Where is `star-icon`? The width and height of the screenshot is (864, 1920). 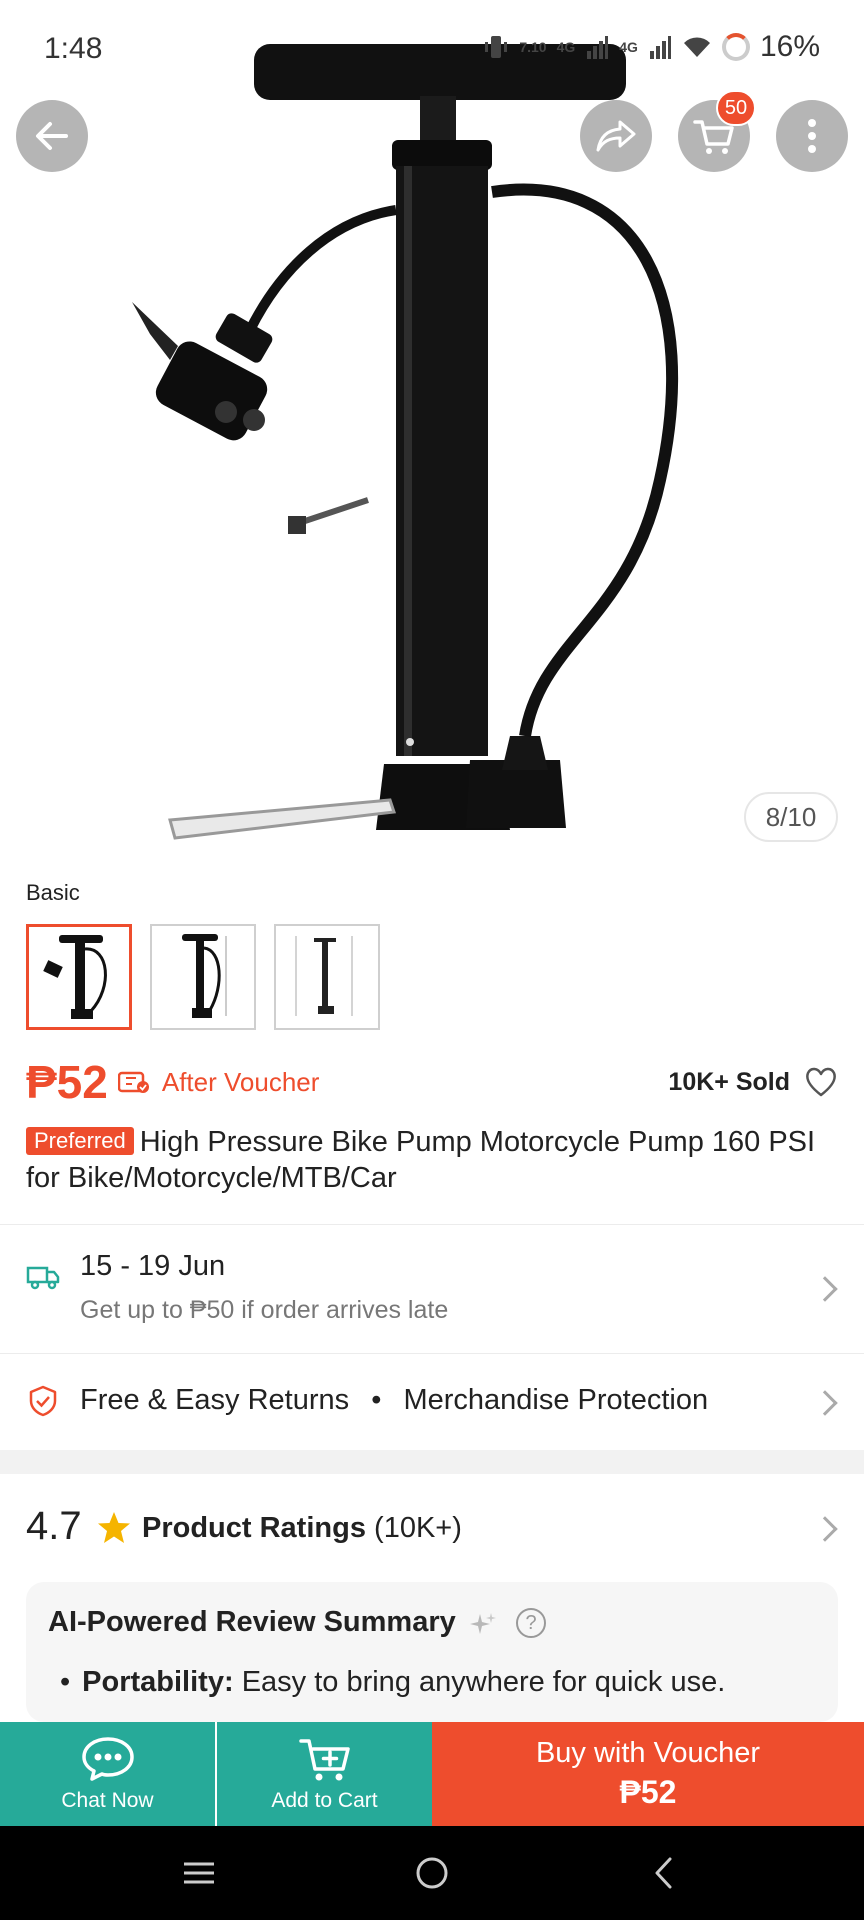
star-icon is located at coordinates (114, 1527).